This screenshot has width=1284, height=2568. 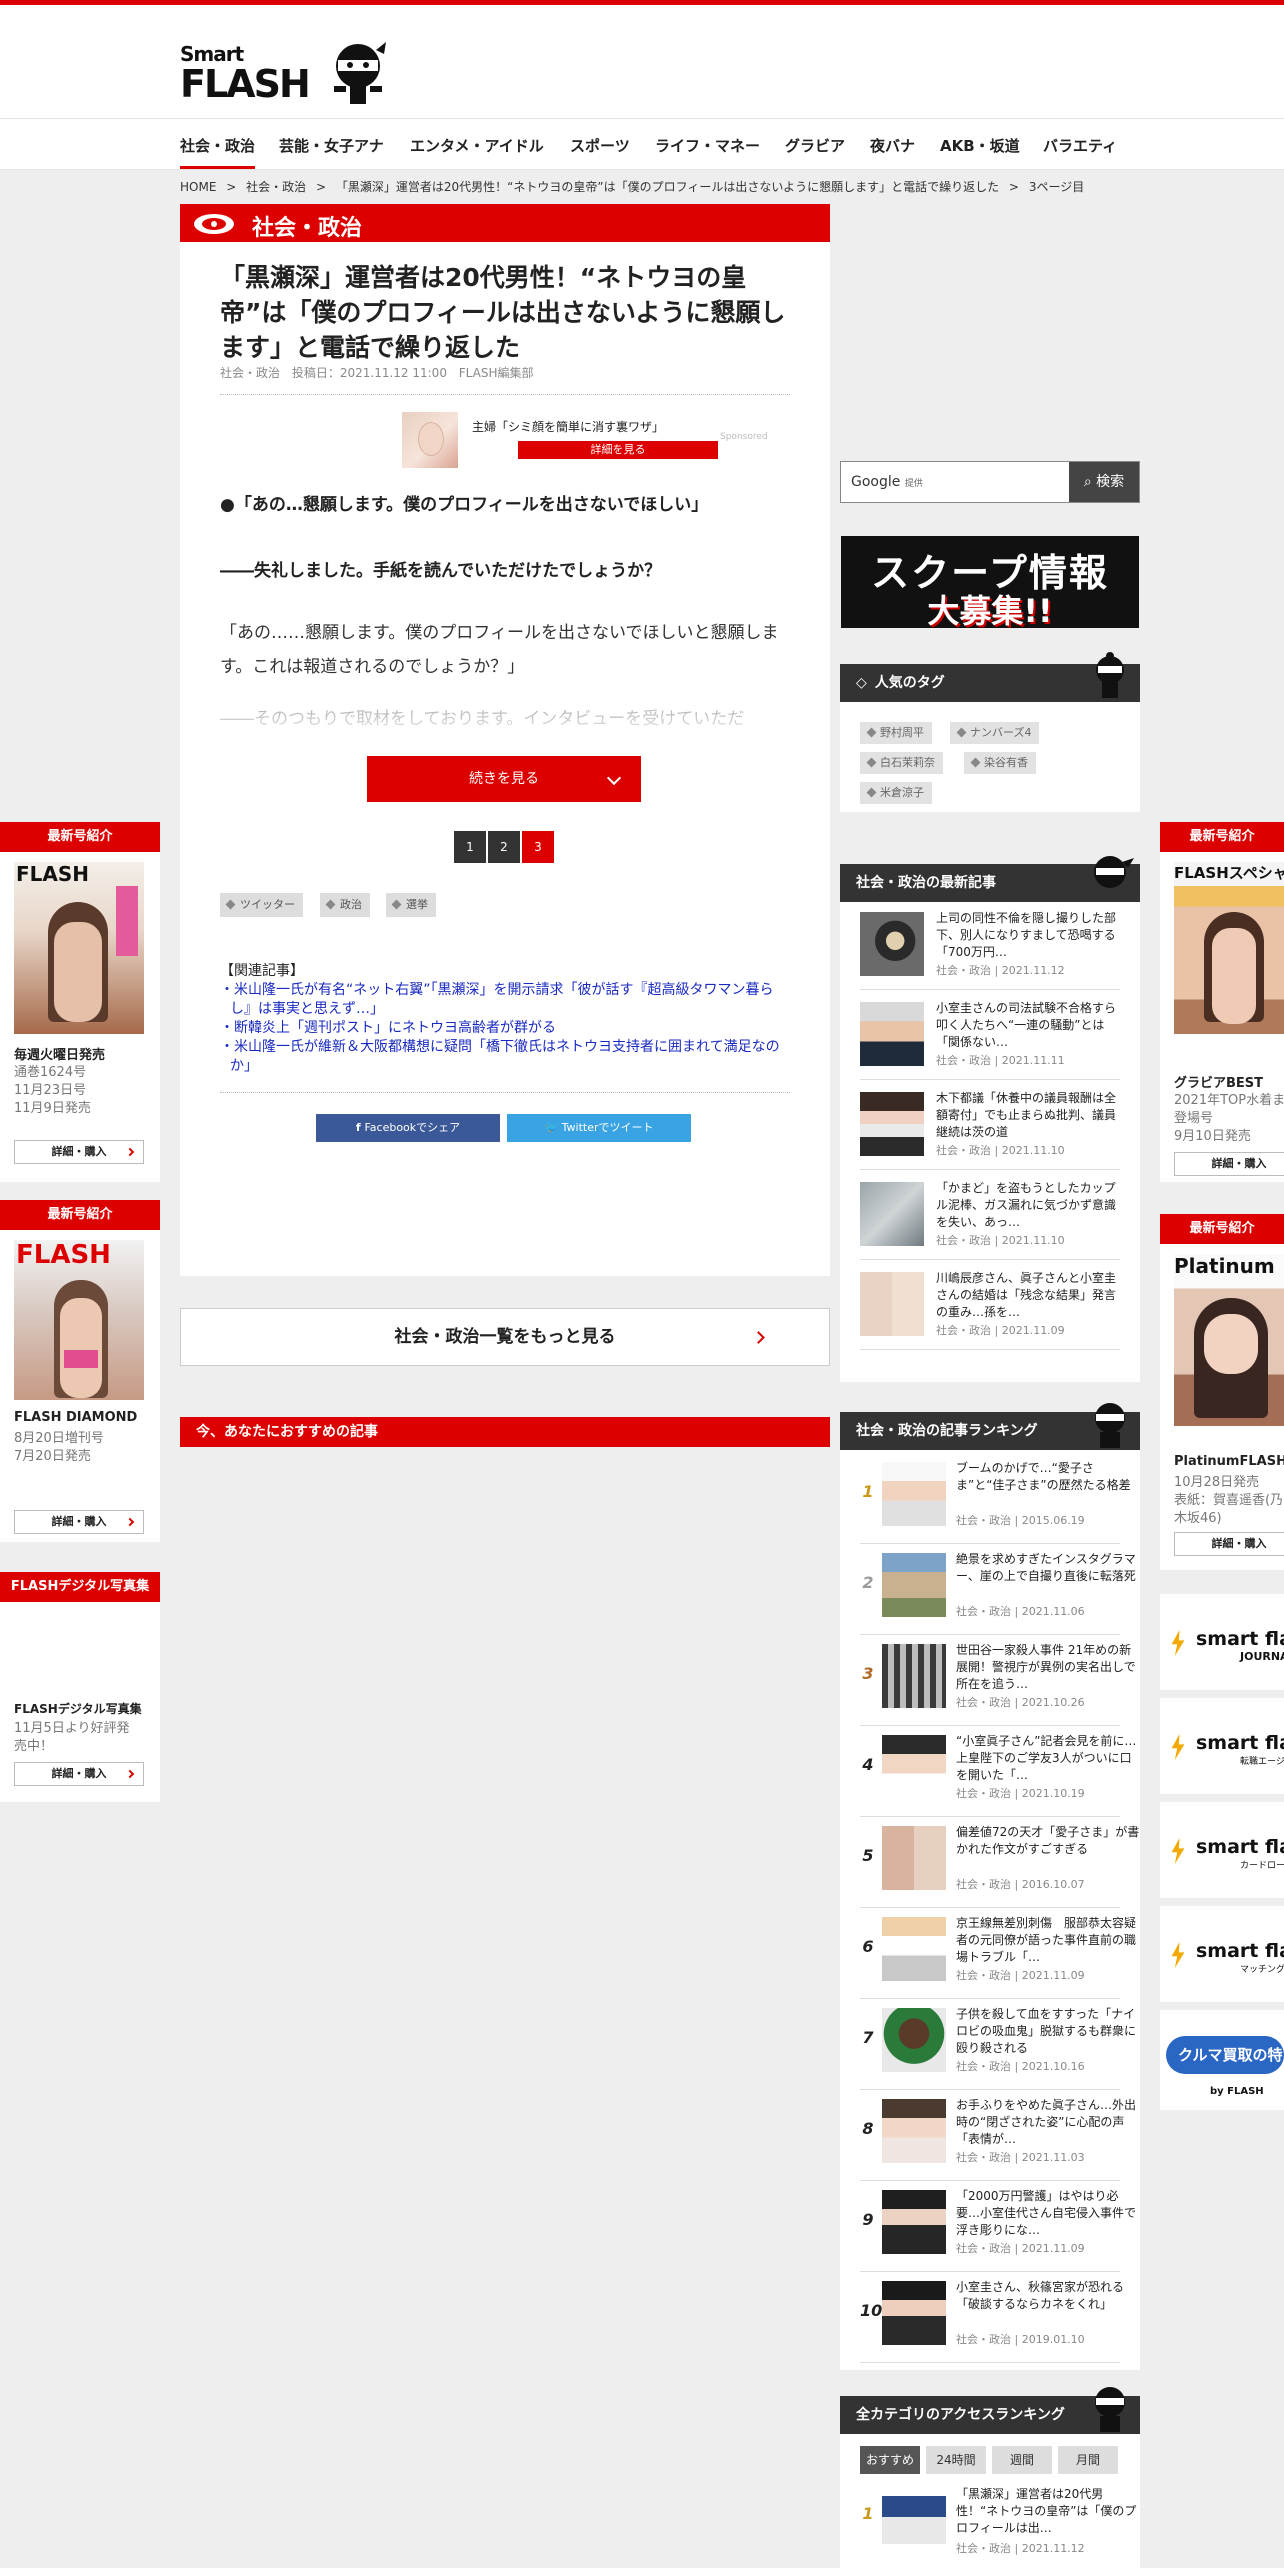 What do you see at coordinates (568, 427) in the screenshot?
I see `ad-text: 主婦「シミ顔を簡単に消す裏ワザ」` at bounding box center [568, 427].